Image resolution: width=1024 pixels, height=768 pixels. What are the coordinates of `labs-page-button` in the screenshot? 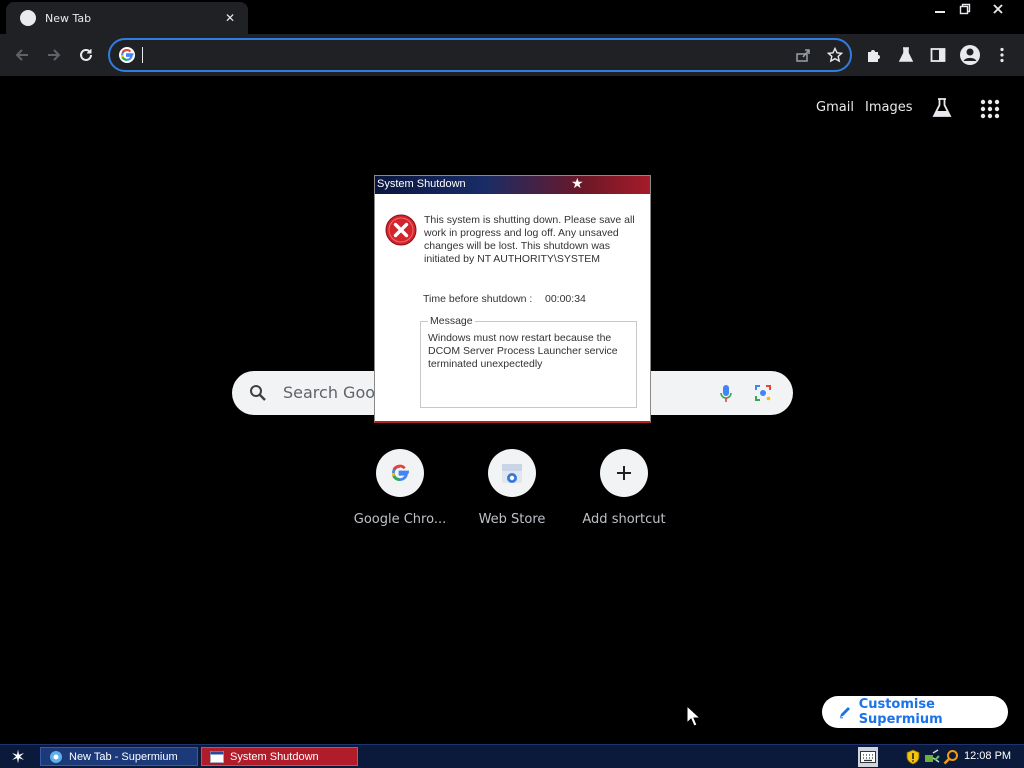 It's located at (942, 108).